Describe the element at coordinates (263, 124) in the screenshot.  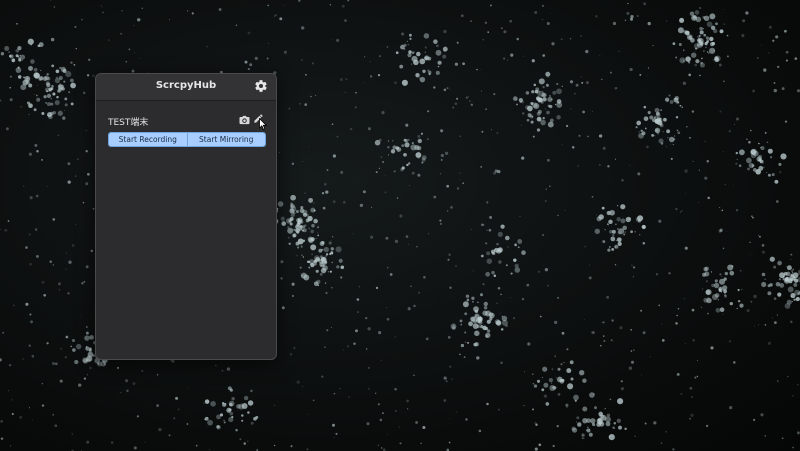
I see `mouse-cursor-icon` at that location.